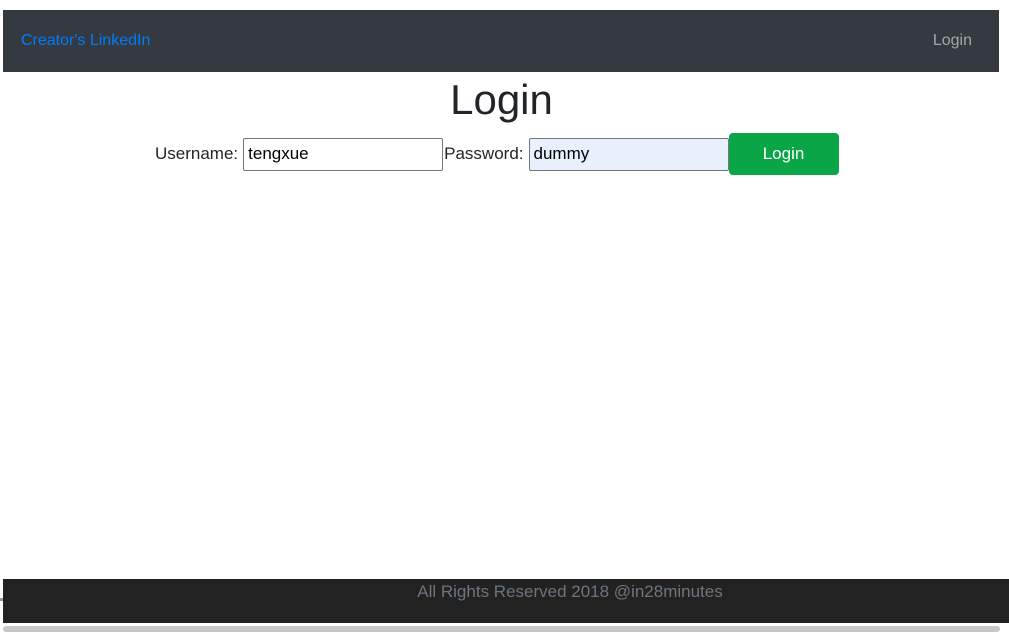 The image size is (1009, 632). I want to click on footer-text-container: All Rights Reserved 2018 @in28minutes, so click(506, 601).